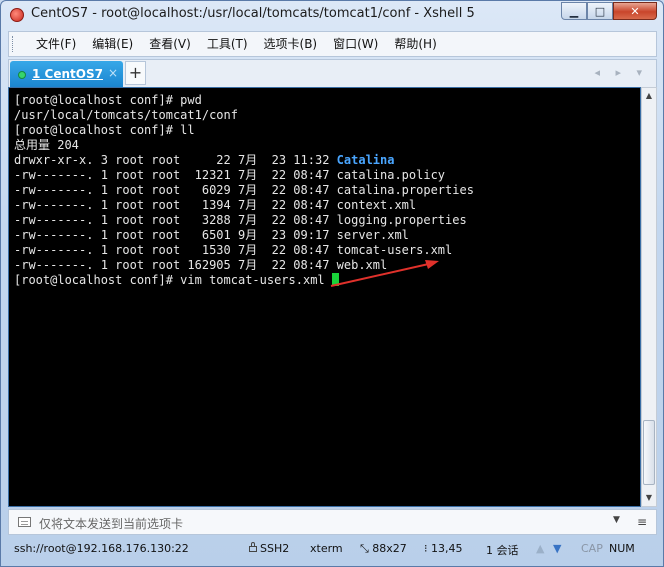 Image resolution: width=664 pixels, height=567 pixels. What do you see at coordinates (616, 520) in the screenshot?
I see `compose-dropdown-icon: ▼` at bounding box center [616, 520].